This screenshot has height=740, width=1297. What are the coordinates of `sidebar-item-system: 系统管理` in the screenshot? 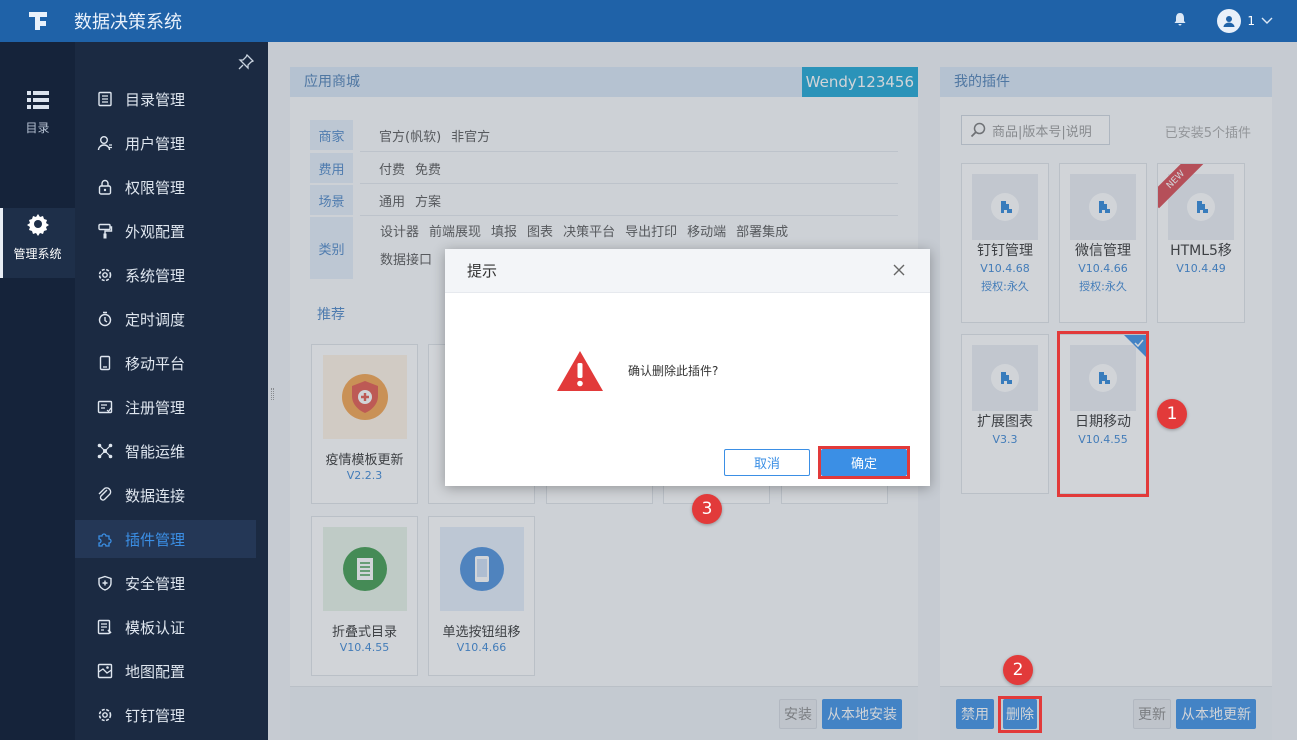 It's located at (165, 275).